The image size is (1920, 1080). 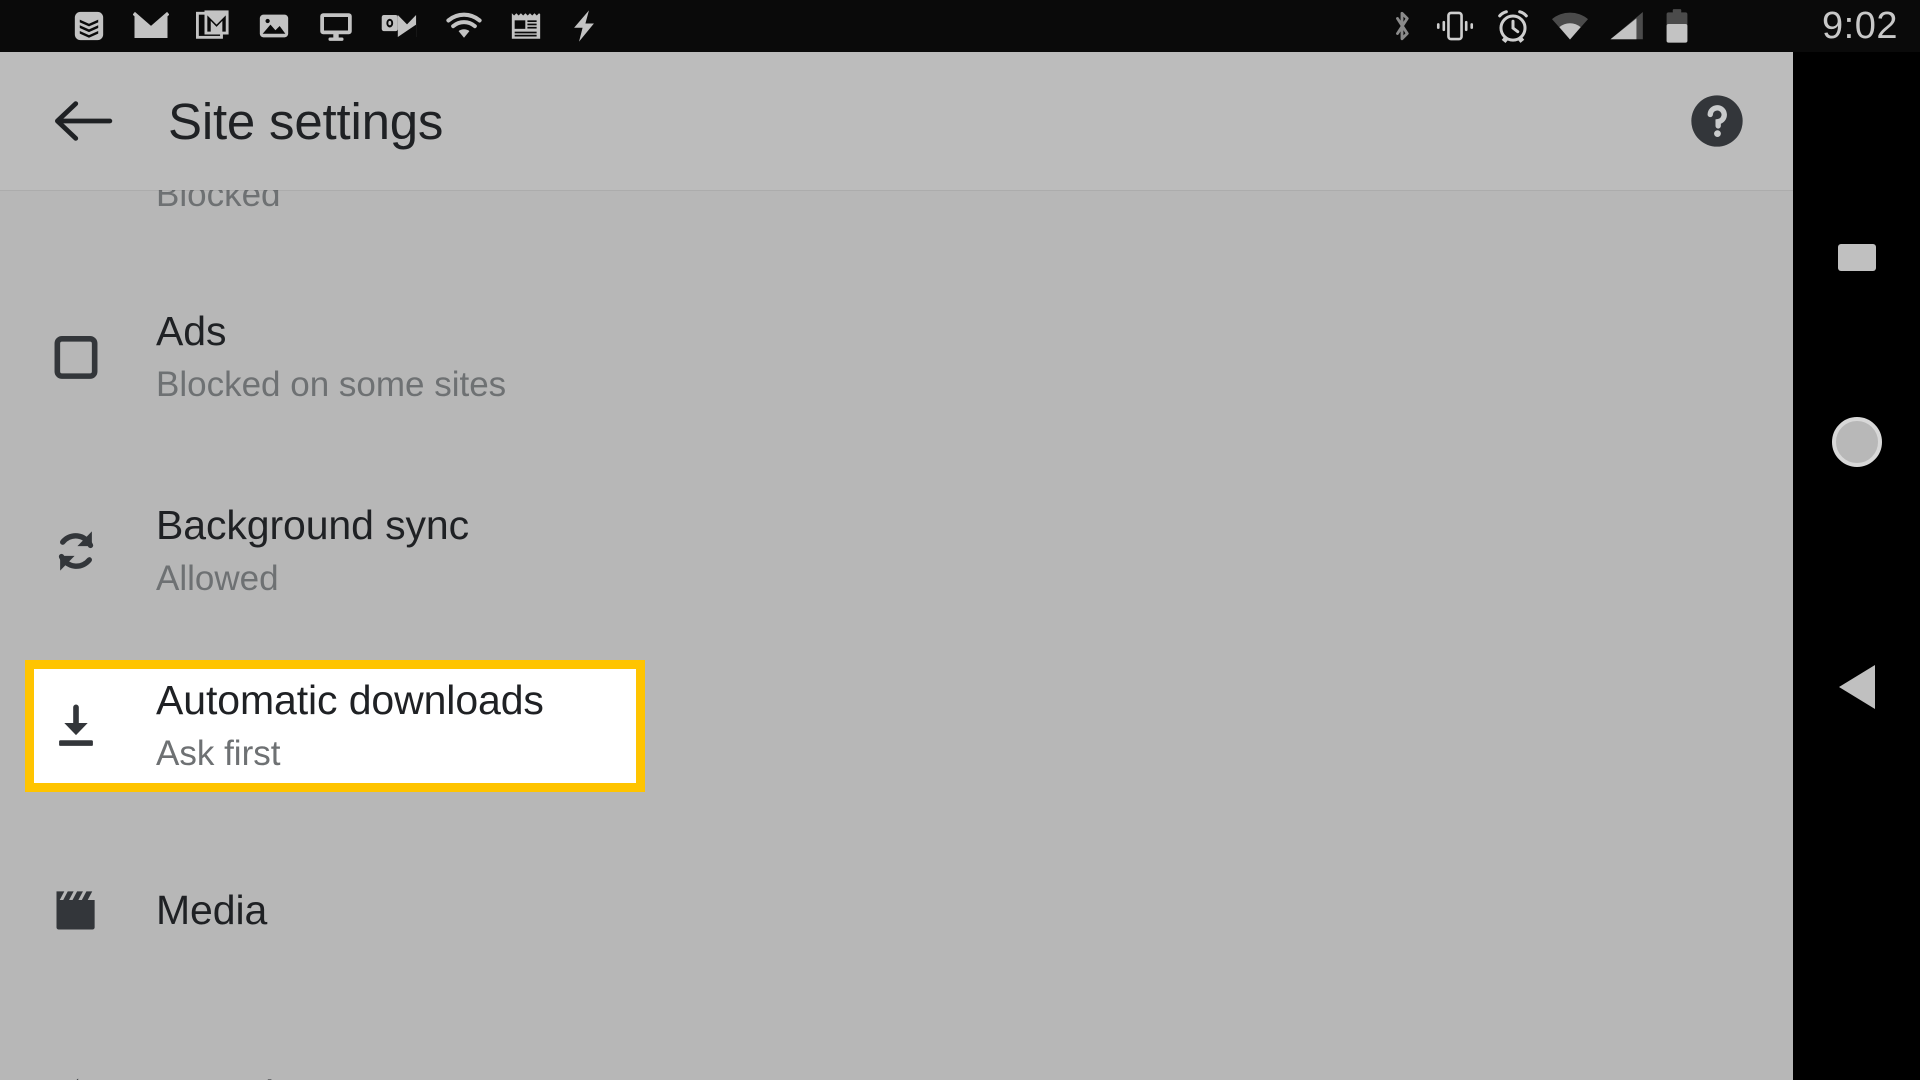 I want to click on list-item-subtitle: Allowed, so click(x=217, y=578).